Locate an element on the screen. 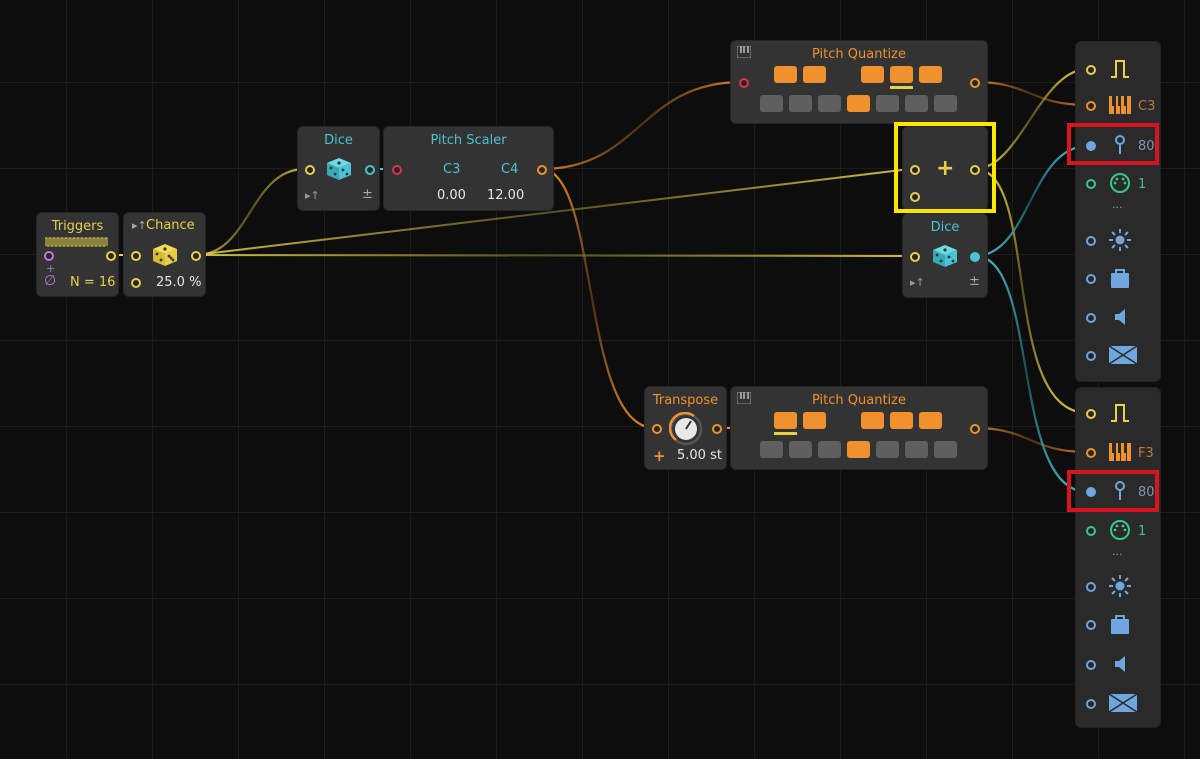  pitch-value: F3 is located at coordinates (1146, 453).